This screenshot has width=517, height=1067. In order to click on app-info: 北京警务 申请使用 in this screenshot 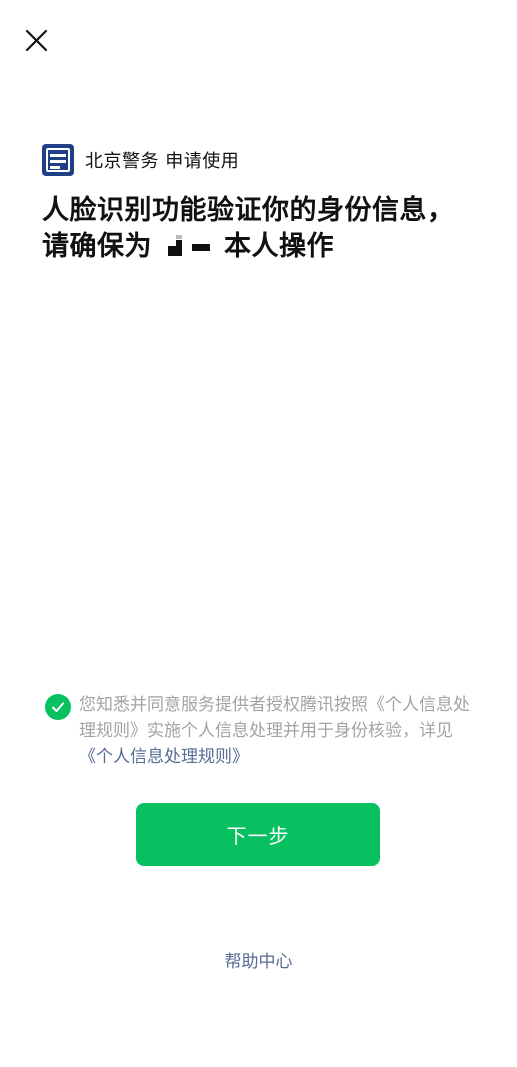, I will do `click(140, 160)`.